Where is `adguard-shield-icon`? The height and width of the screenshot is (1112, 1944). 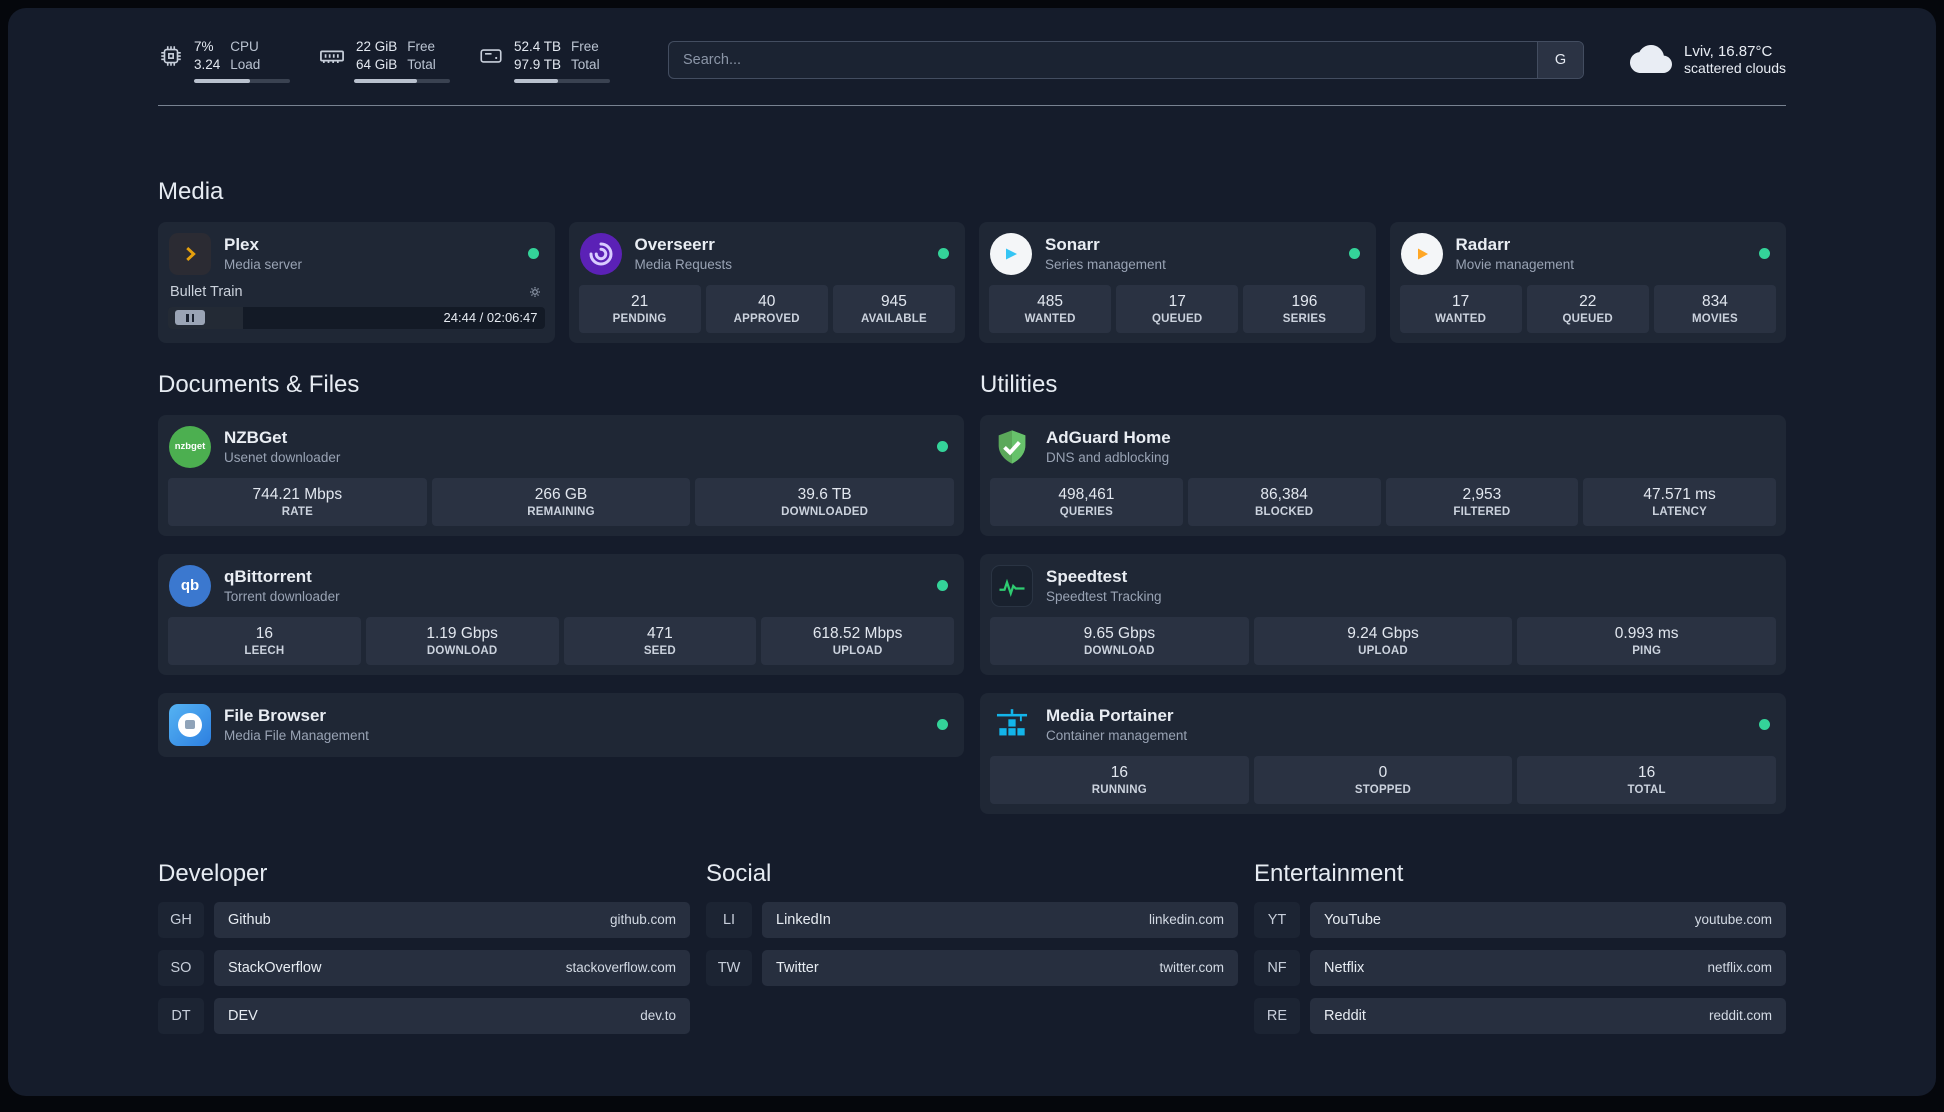 adguard-shield-icon is located at coordinates (1012, 447).